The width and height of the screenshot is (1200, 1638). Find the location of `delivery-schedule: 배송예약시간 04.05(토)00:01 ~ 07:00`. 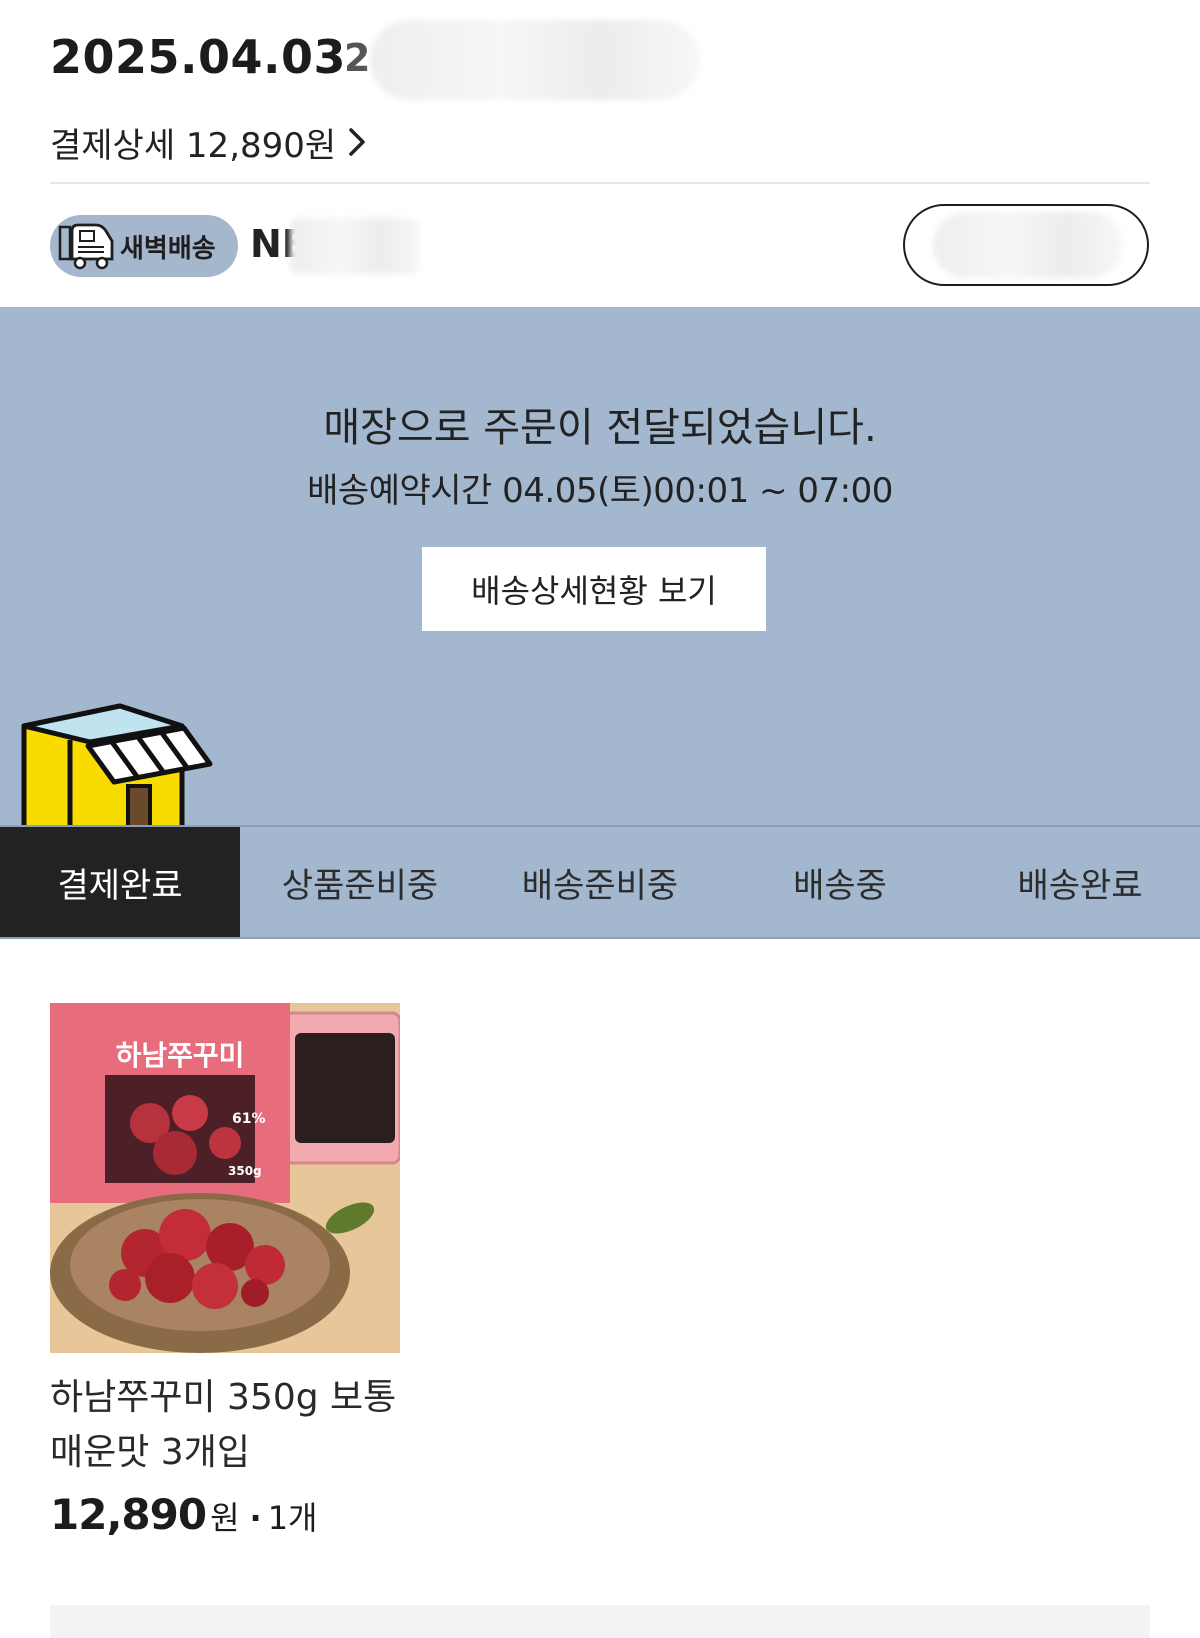

delivery-schedule: 배송예약시간 04.05(토)00:01 ~ 07:00 is located at coordinates (600, 491).